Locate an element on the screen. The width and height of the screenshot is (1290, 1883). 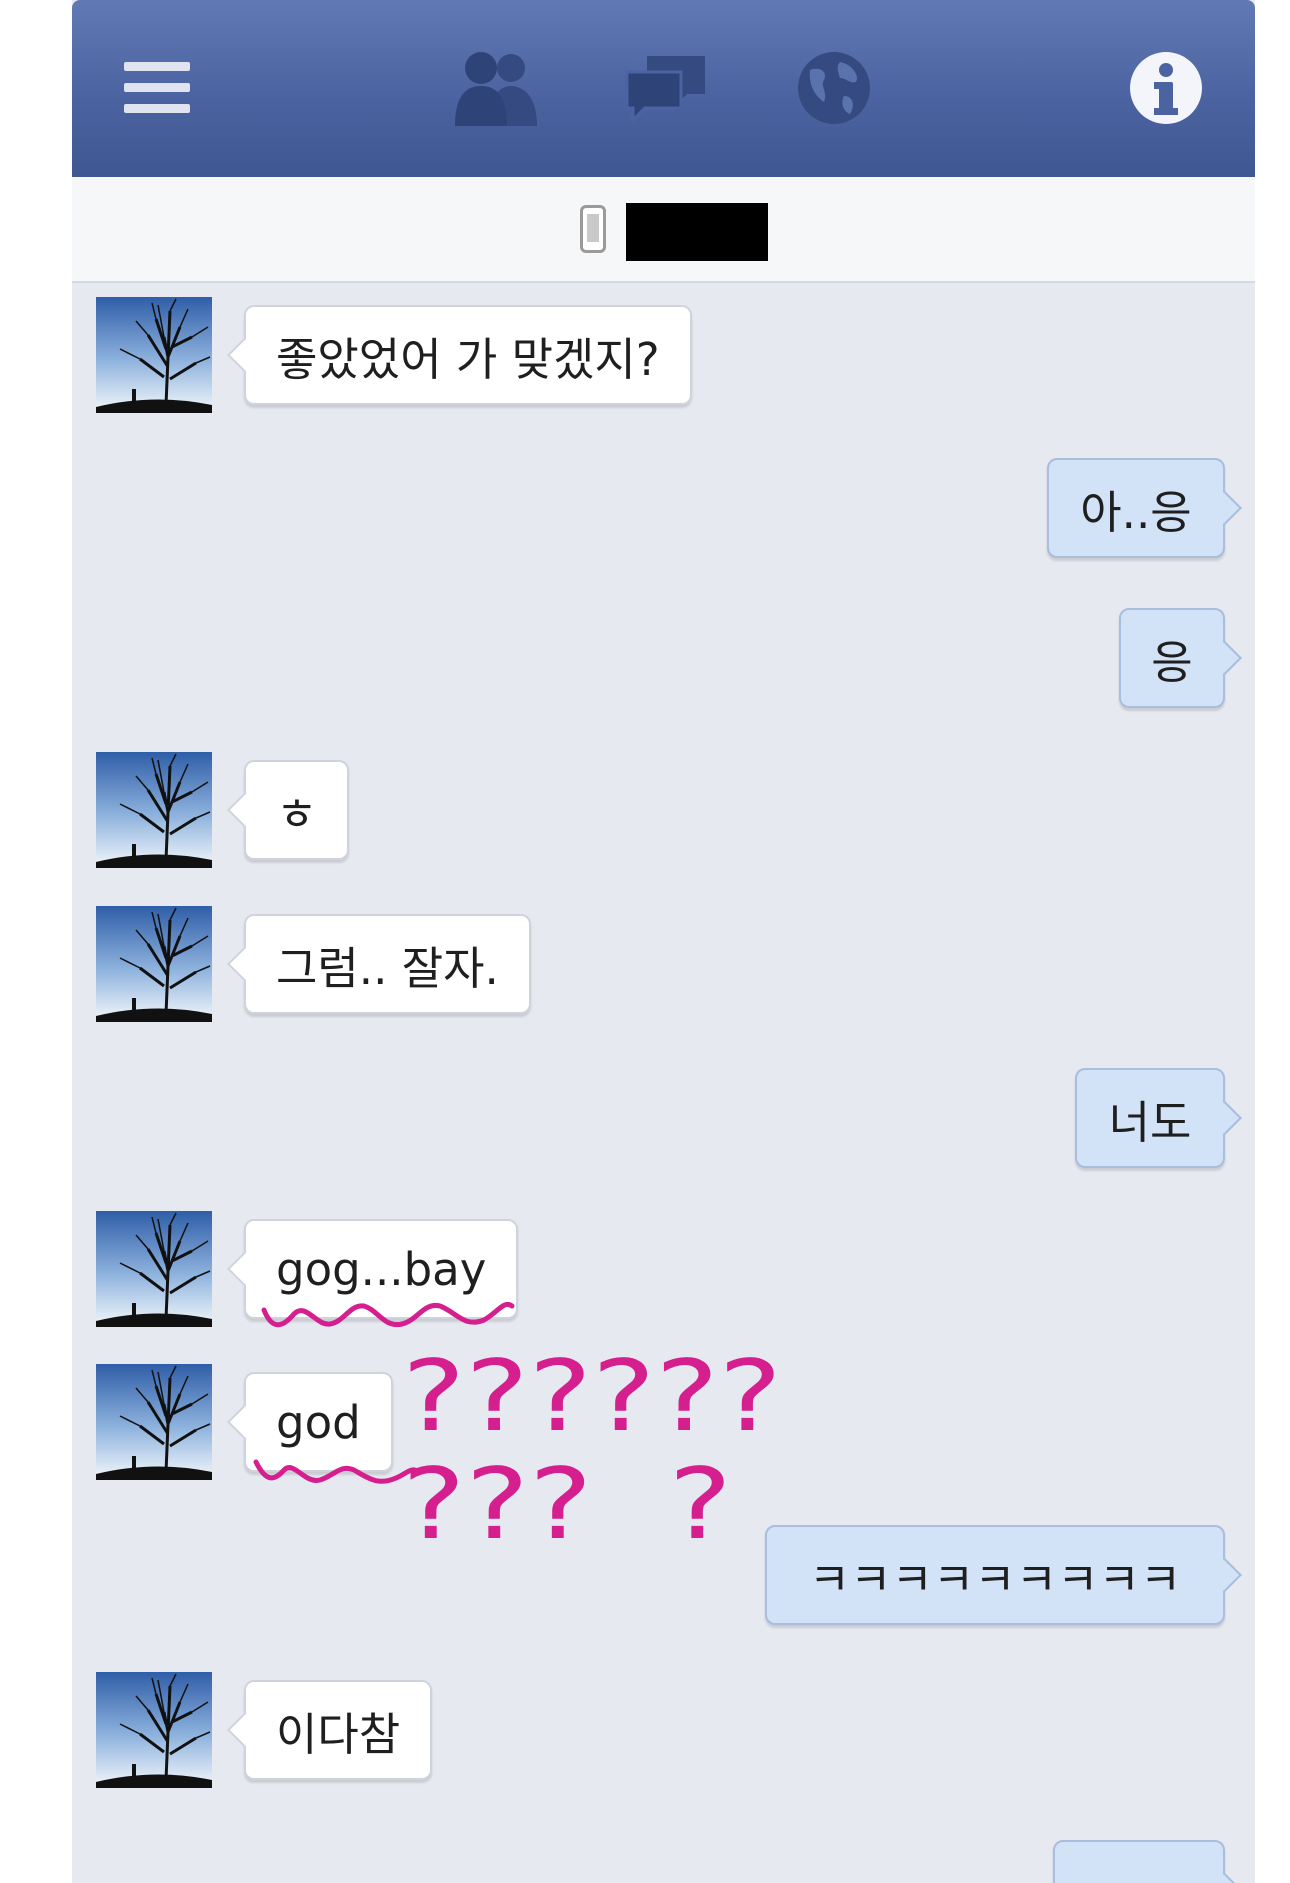
sent-message-bubble: ㅋㅋㅋㅋㅋㅋㅋㅋㅋ is located at coordinates (995, 1575).